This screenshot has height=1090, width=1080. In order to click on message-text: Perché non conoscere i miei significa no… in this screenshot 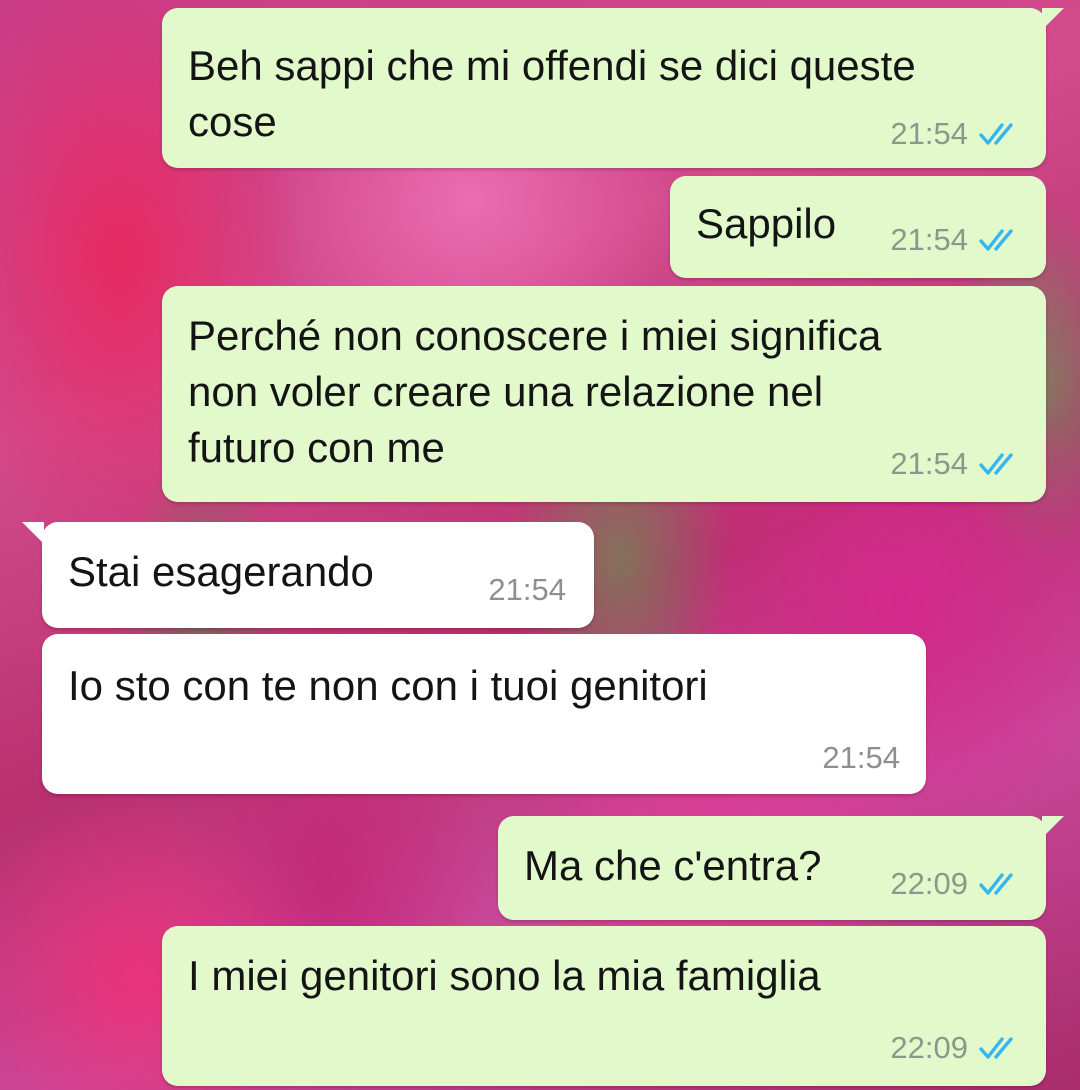, I will do `click(535, 391)`.